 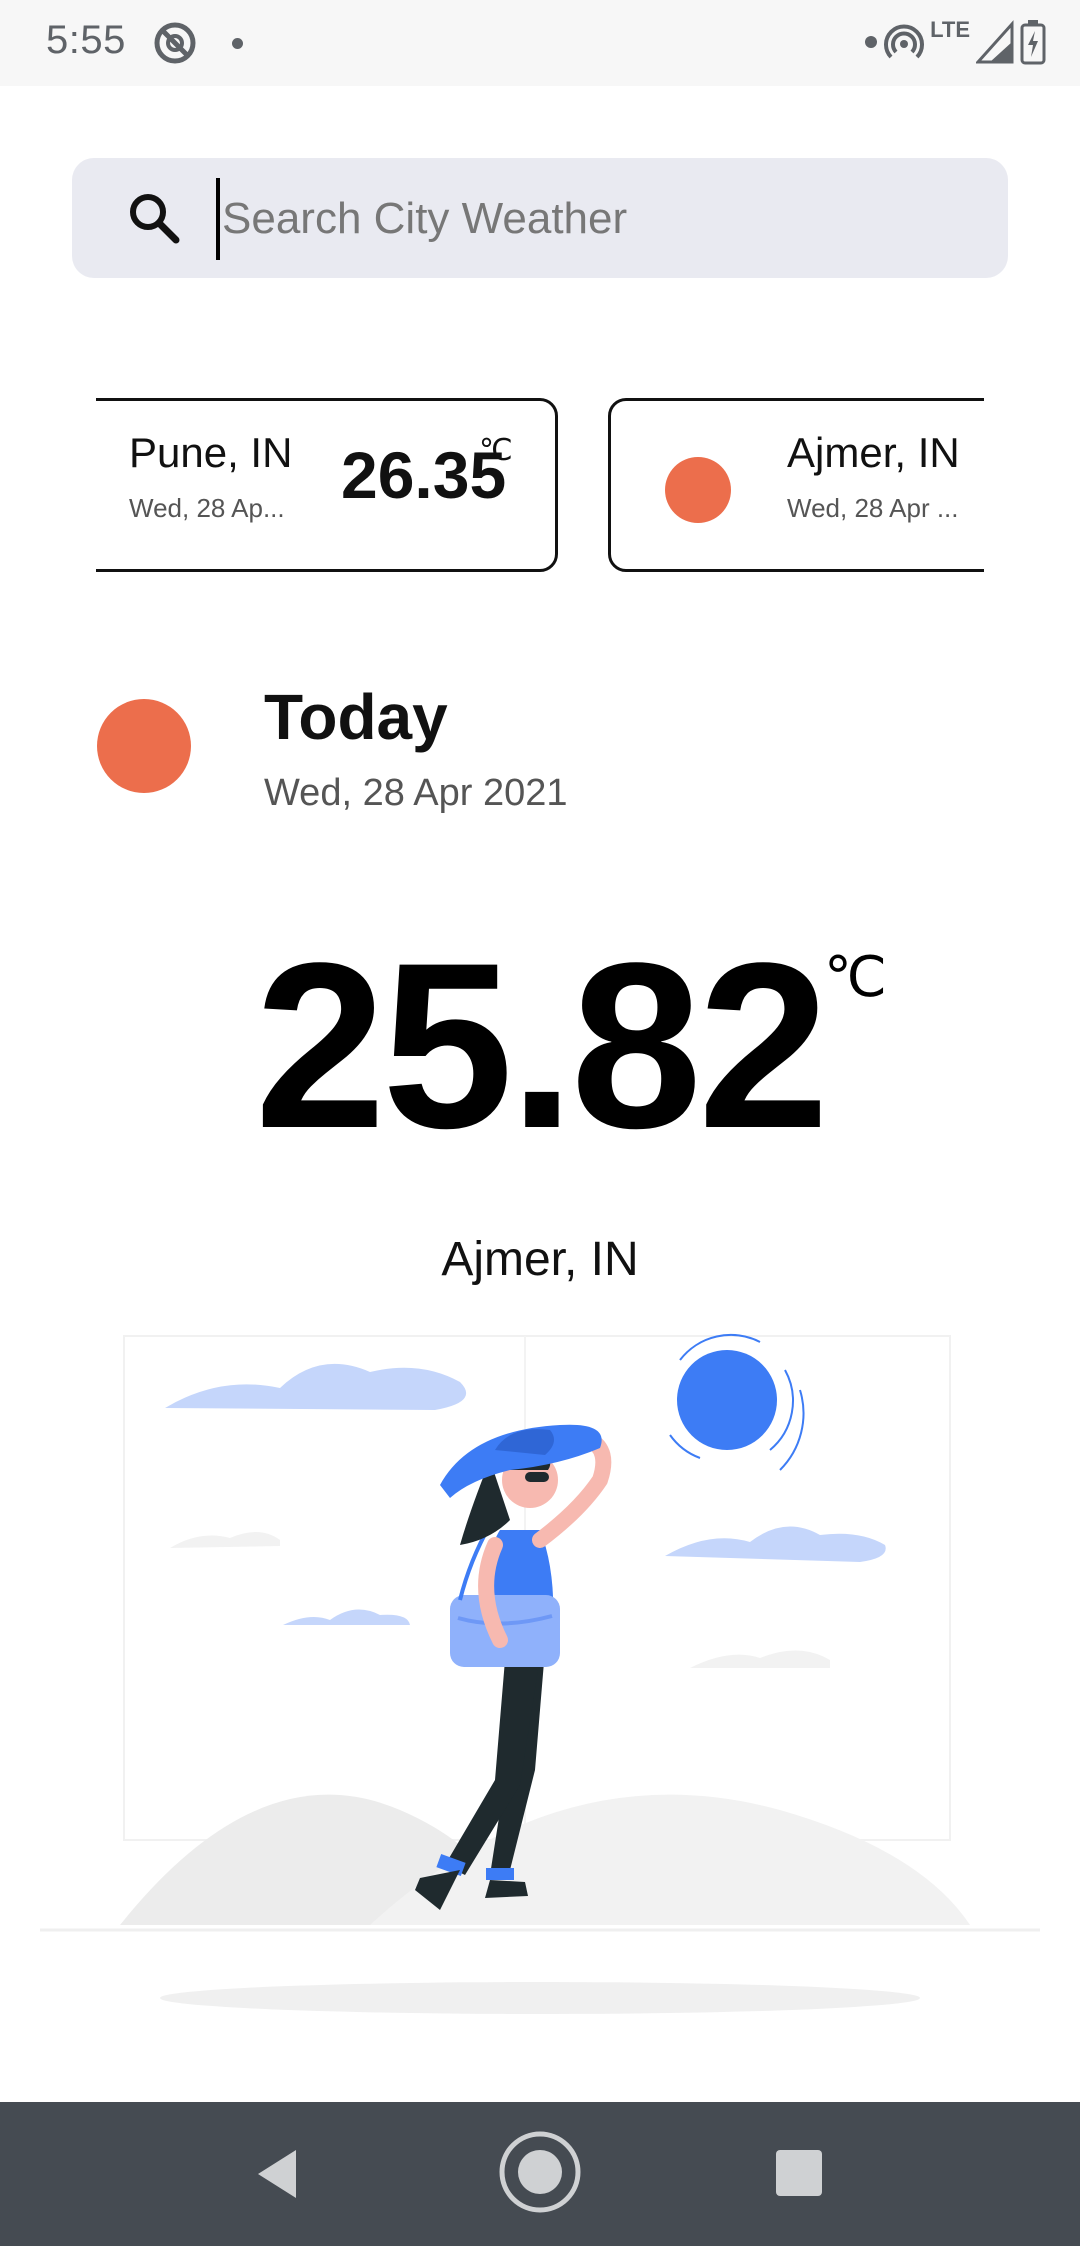 I want to click on main-city-name: Ajmer, IN, so click(x=540, y=1259).